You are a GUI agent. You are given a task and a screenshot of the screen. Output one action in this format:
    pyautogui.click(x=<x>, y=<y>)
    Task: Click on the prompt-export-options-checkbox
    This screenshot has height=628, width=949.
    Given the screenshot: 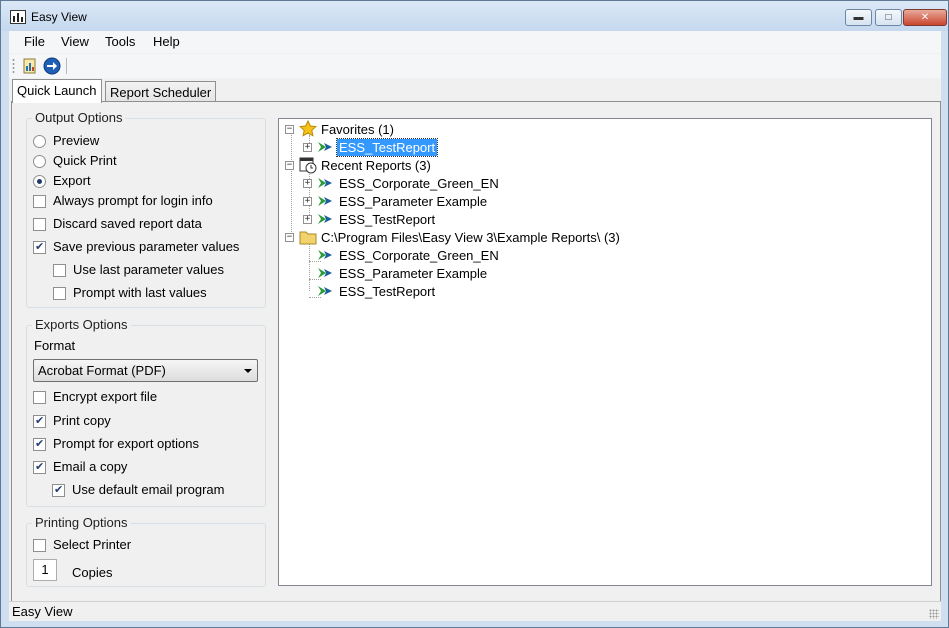 What is the action you would take?
    pyautogui.click(x=39, y=444)
    